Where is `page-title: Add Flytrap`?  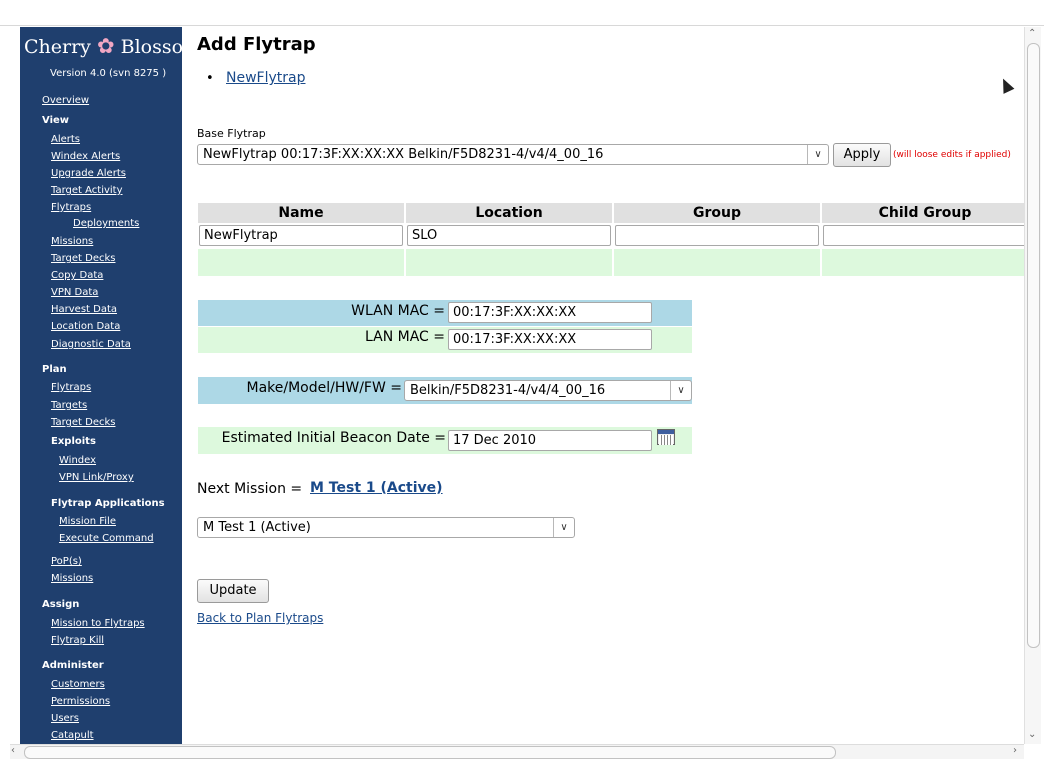 page-title: Add Flytrap is located at coordinates (256, 44).